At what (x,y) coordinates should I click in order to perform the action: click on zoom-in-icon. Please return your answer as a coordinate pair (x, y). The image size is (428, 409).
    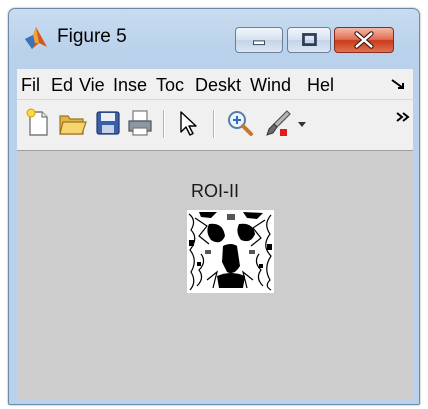
    Looking at the image, I should click on (240, 123).